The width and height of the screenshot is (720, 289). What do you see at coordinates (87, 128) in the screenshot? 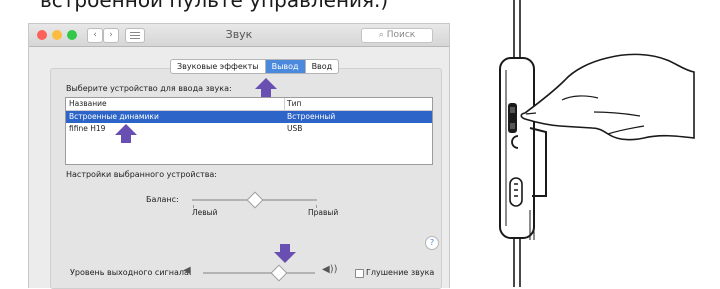
I see `device-name: fifine H19` at bounding box center [87, 128].